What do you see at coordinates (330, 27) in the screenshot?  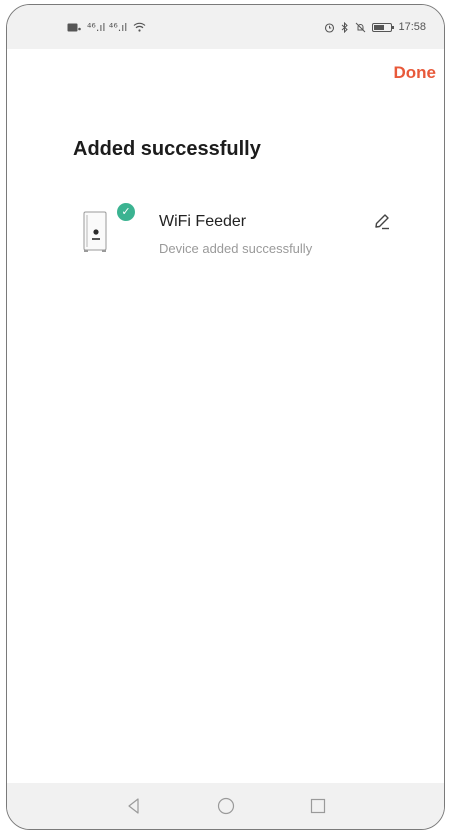 I see `alarm-icon` at bounding box center [330, 27].